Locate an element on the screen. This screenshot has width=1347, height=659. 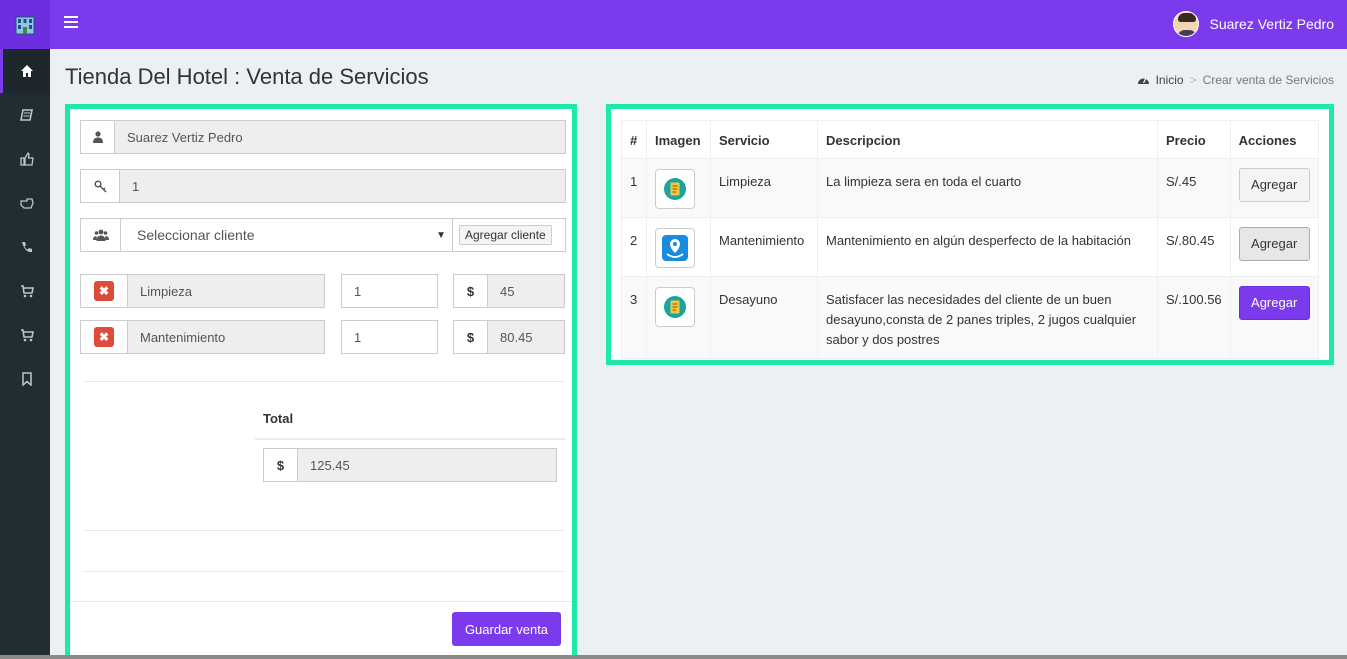
breadcrumb: Inicio > Crear venta de Servicios is located at coordinates (1235, 80).